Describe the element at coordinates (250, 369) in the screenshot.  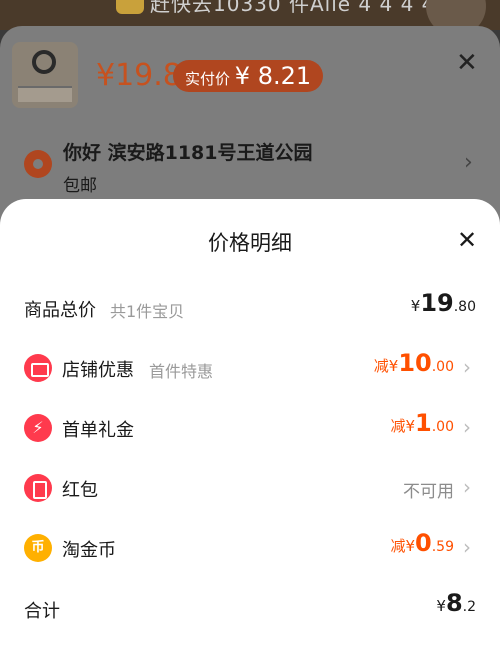
I see `row-shop-discount: 店铺优惠 首件特惠 减¥10.00 ›` at that location.